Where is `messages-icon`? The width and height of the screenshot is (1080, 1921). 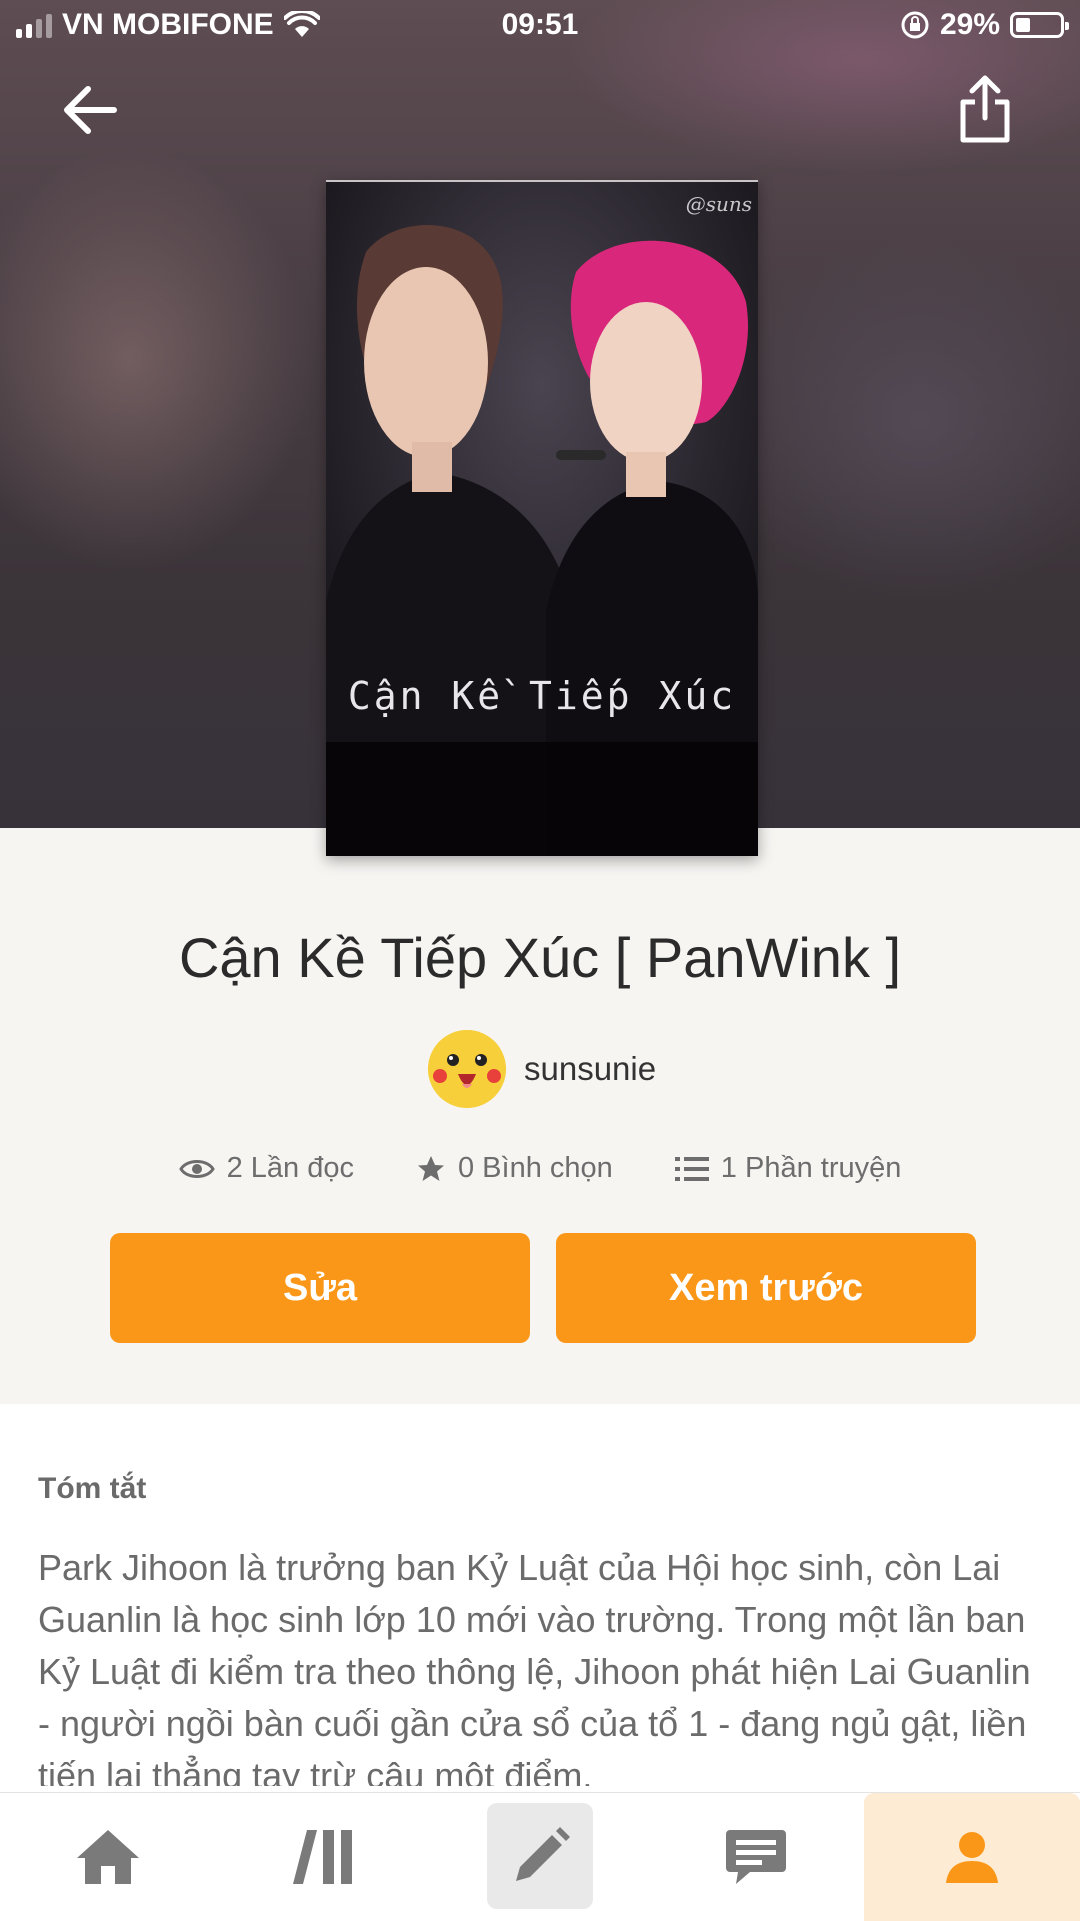 messages-icon is located at coordinates (756, 1857).